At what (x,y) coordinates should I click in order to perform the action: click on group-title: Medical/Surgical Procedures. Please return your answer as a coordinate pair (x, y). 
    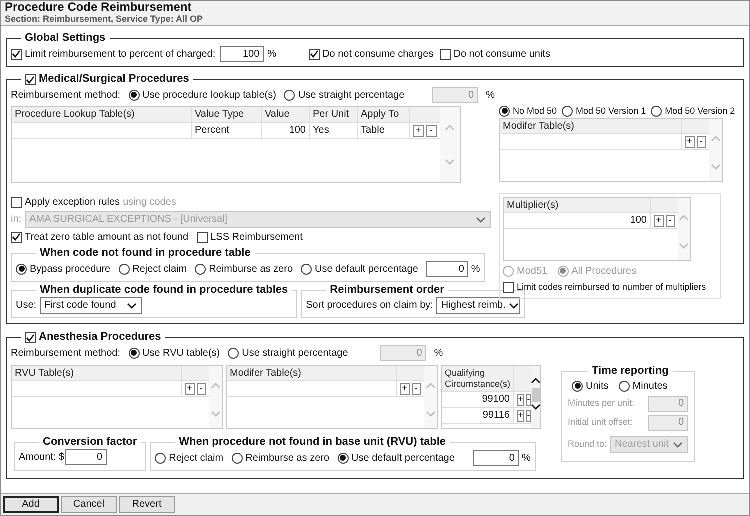
    Looking at the image, I should click on (114, 79).